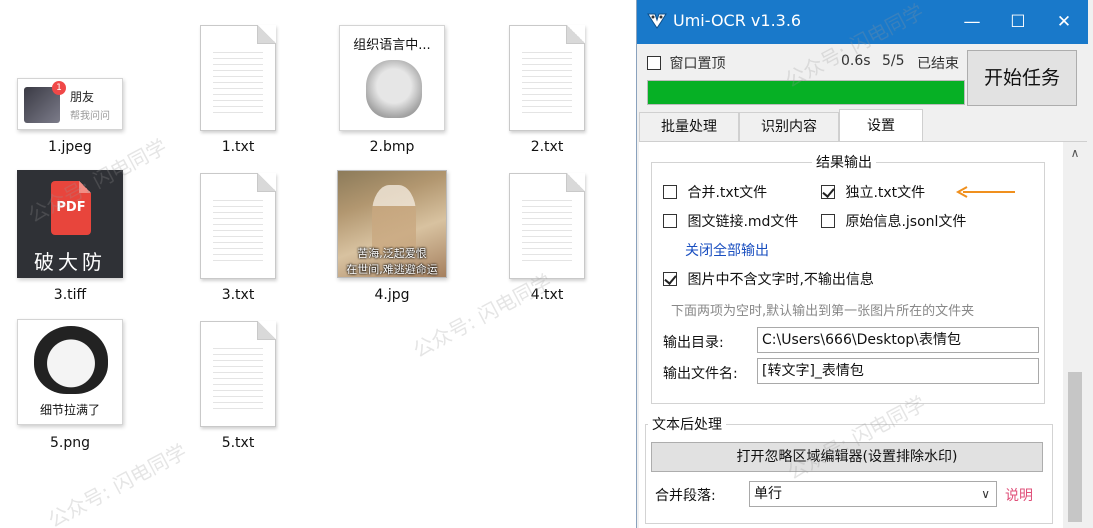 The height and width of the screenshot is (528, 1093). What do you see at coordinates (392, 269) in the screenshot?
I see `thumbnail-subtitle: 在世间,难逃避命运` at bounding box center [392, 269].